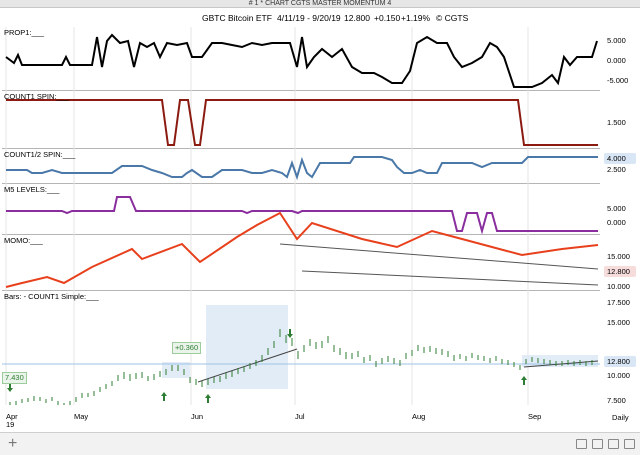  I want to click on x-label-aug: Aug, so click(419, 416).